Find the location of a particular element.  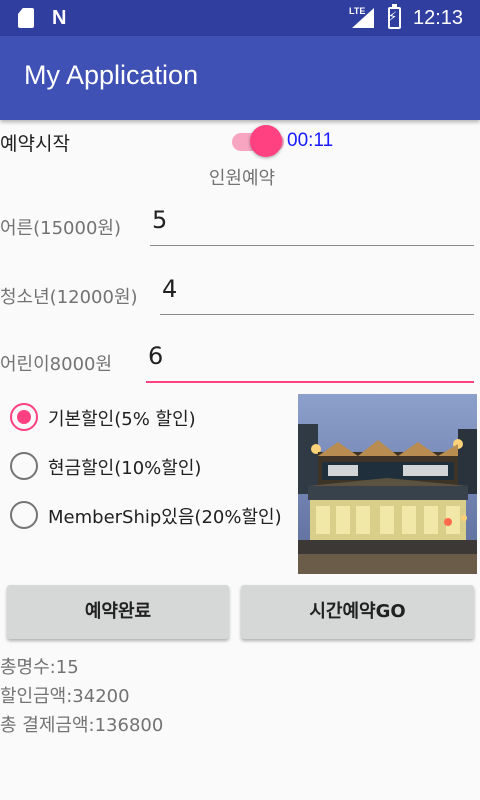

discount-basic-radio: 기본할인(5% 할인) is located at coordinates (155, 417).